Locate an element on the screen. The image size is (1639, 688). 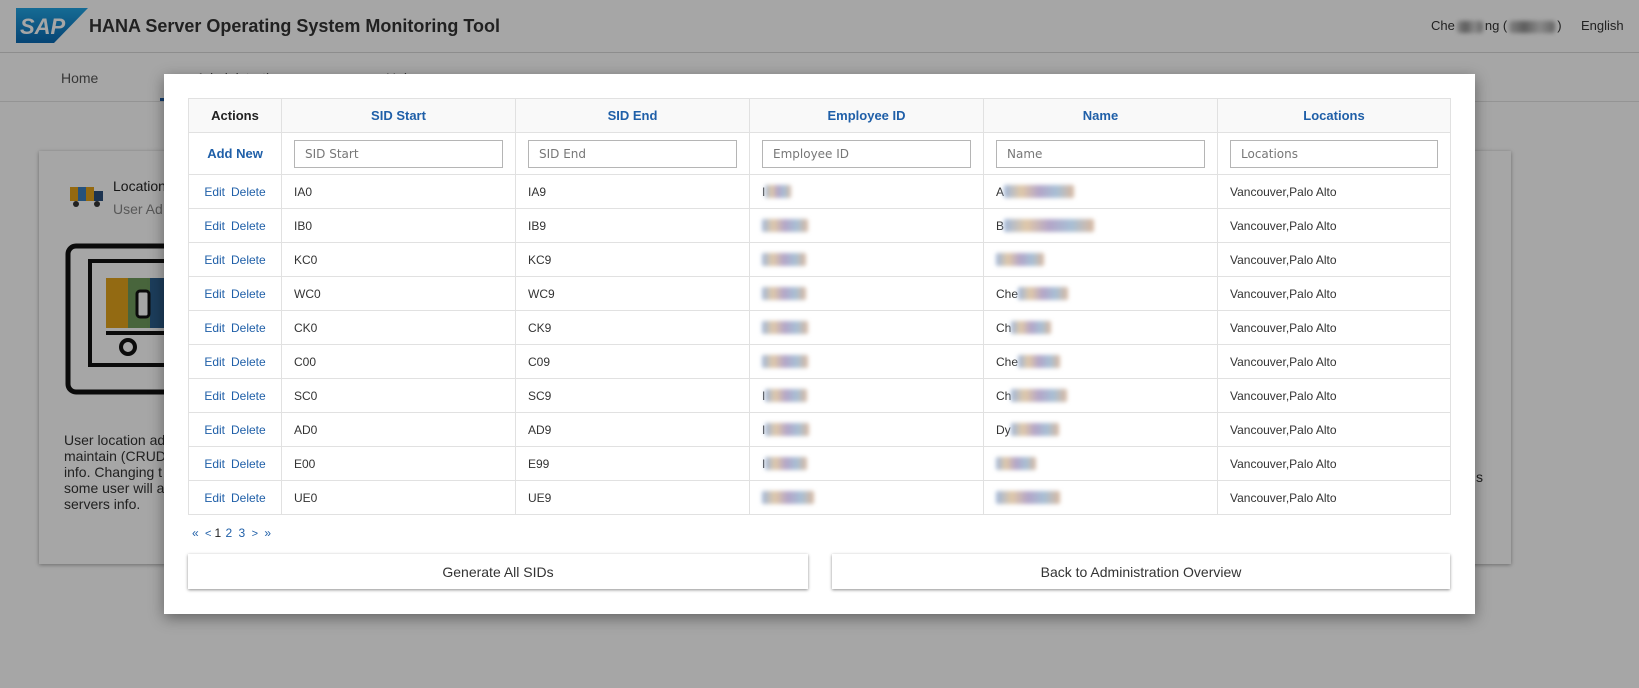
column-header-sid-end: SID End is located at coordinates (632, 115).